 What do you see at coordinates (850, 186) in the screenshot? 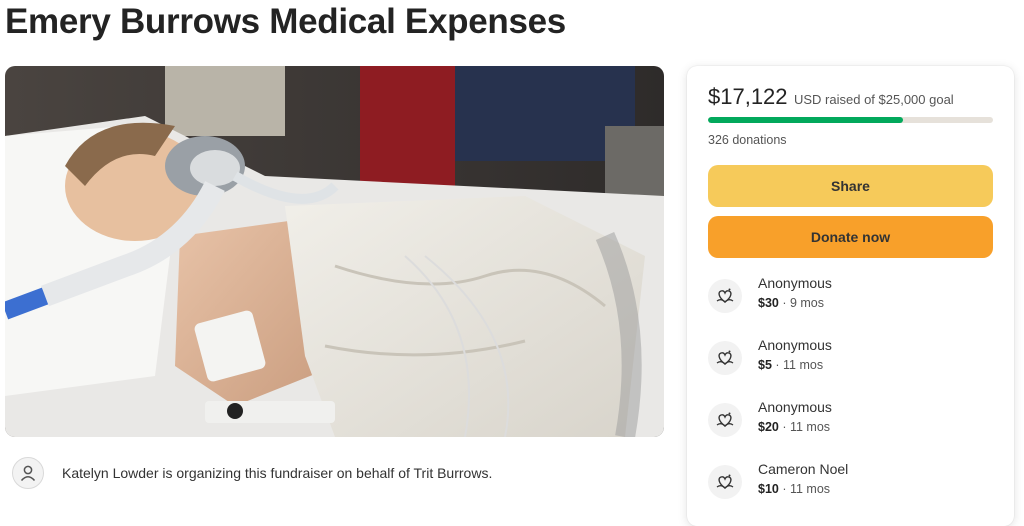
I see `share-button: Share` at bounding box center [850, 186].